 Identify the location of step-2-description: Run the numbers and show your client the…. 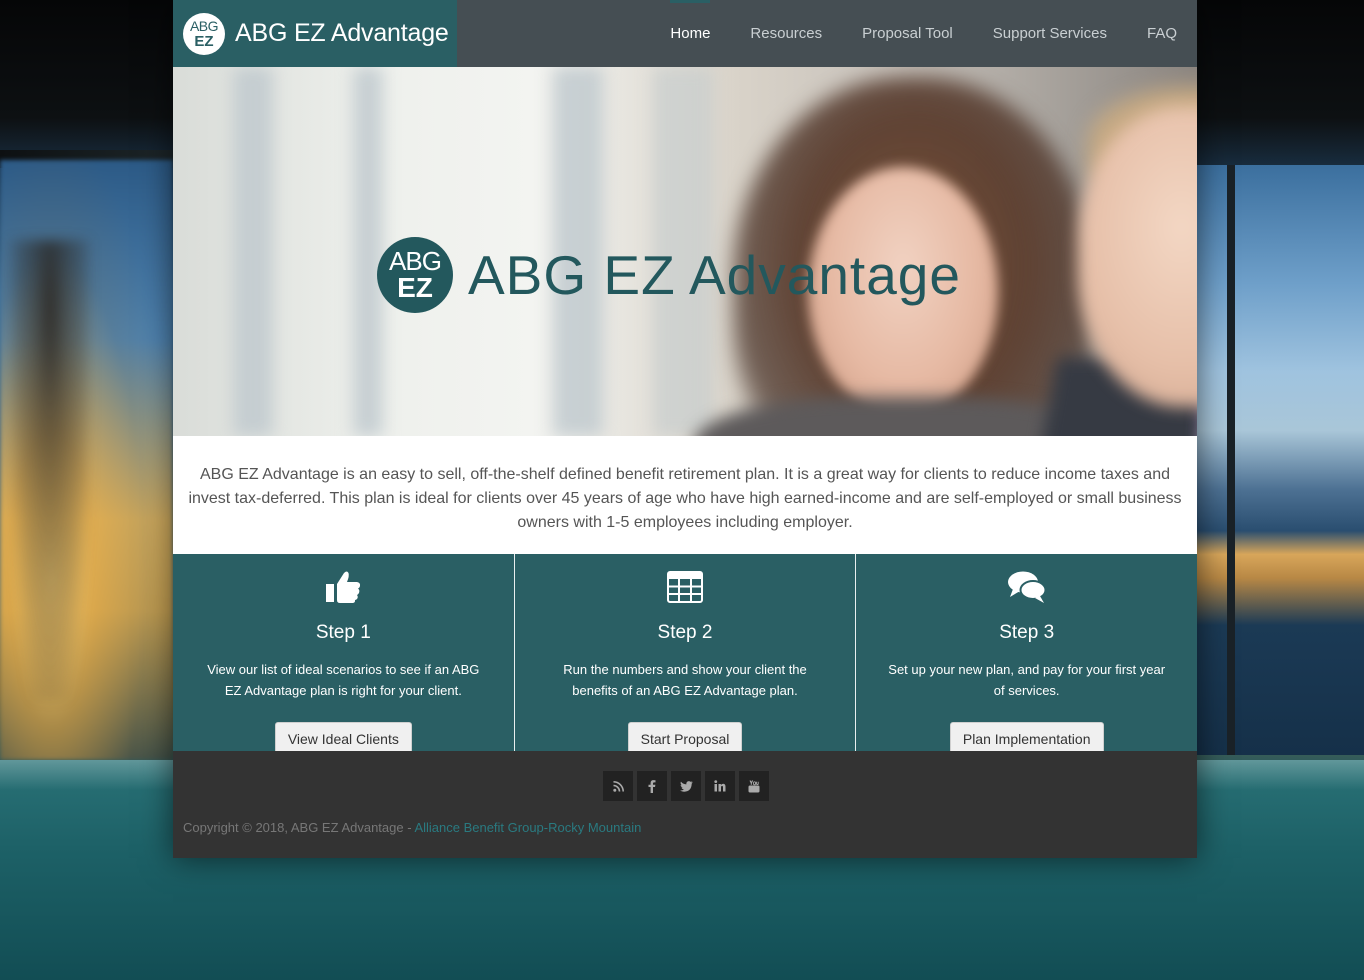
(685, 680).